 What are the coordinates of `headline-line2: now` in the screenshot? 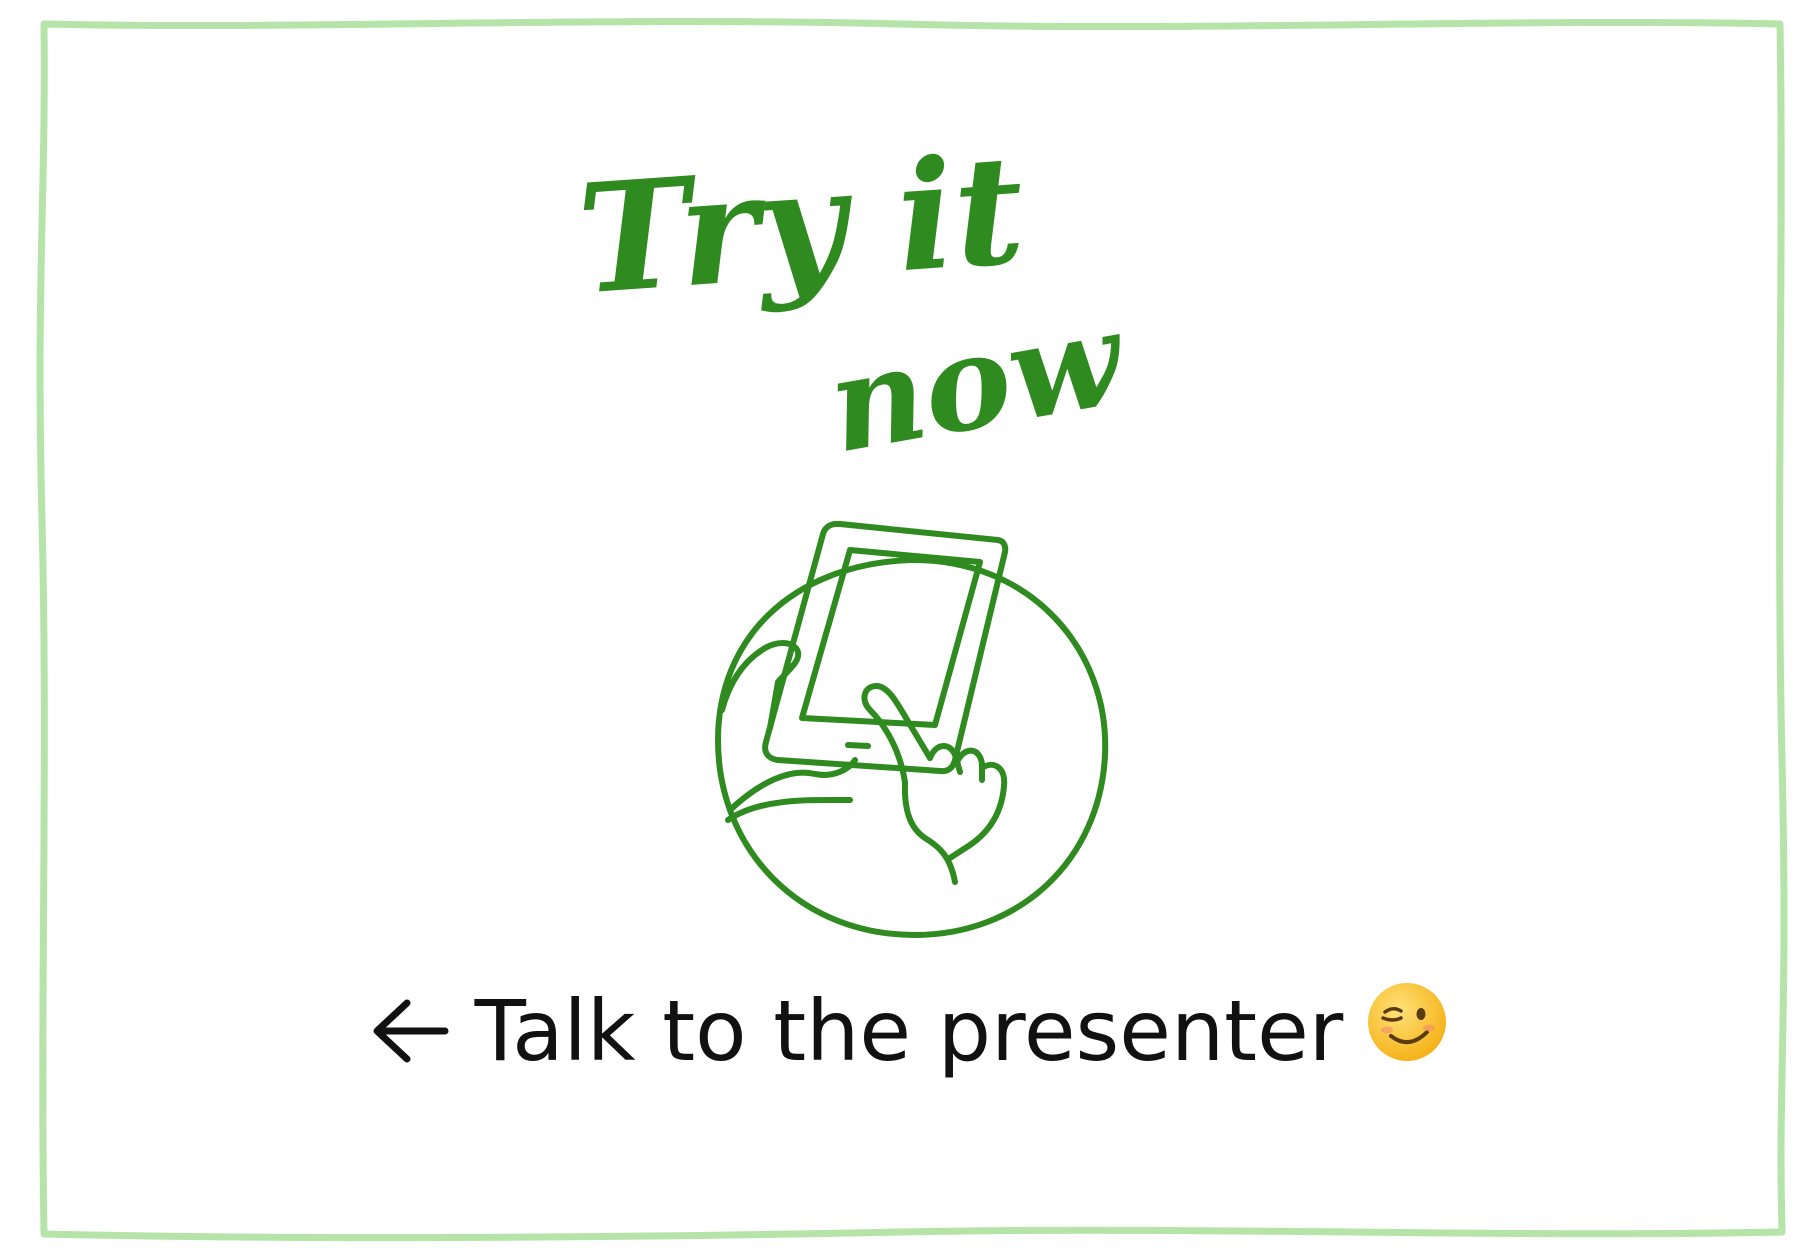 It's located at (977, 381).